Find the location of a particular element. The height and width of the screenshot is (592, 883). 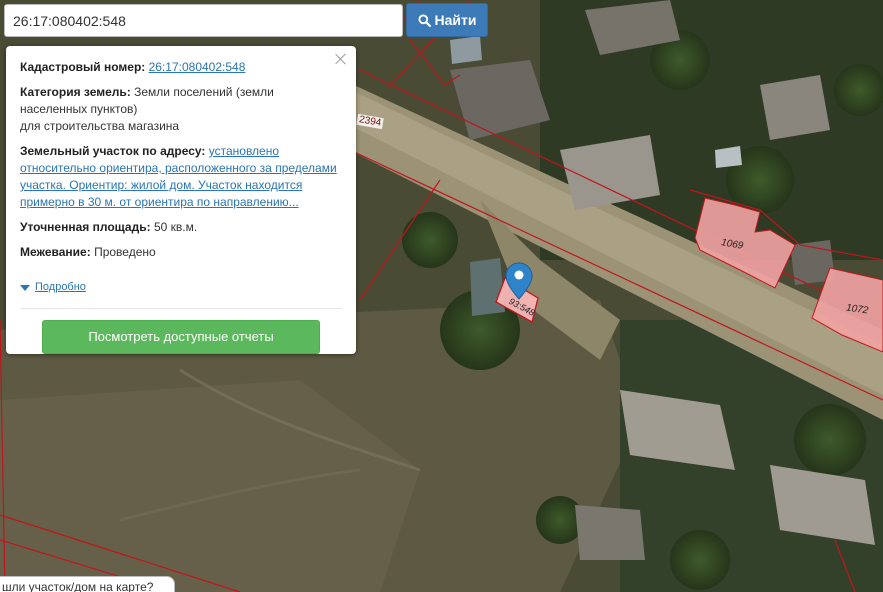

close-icon is located at coordinates (341, 59).